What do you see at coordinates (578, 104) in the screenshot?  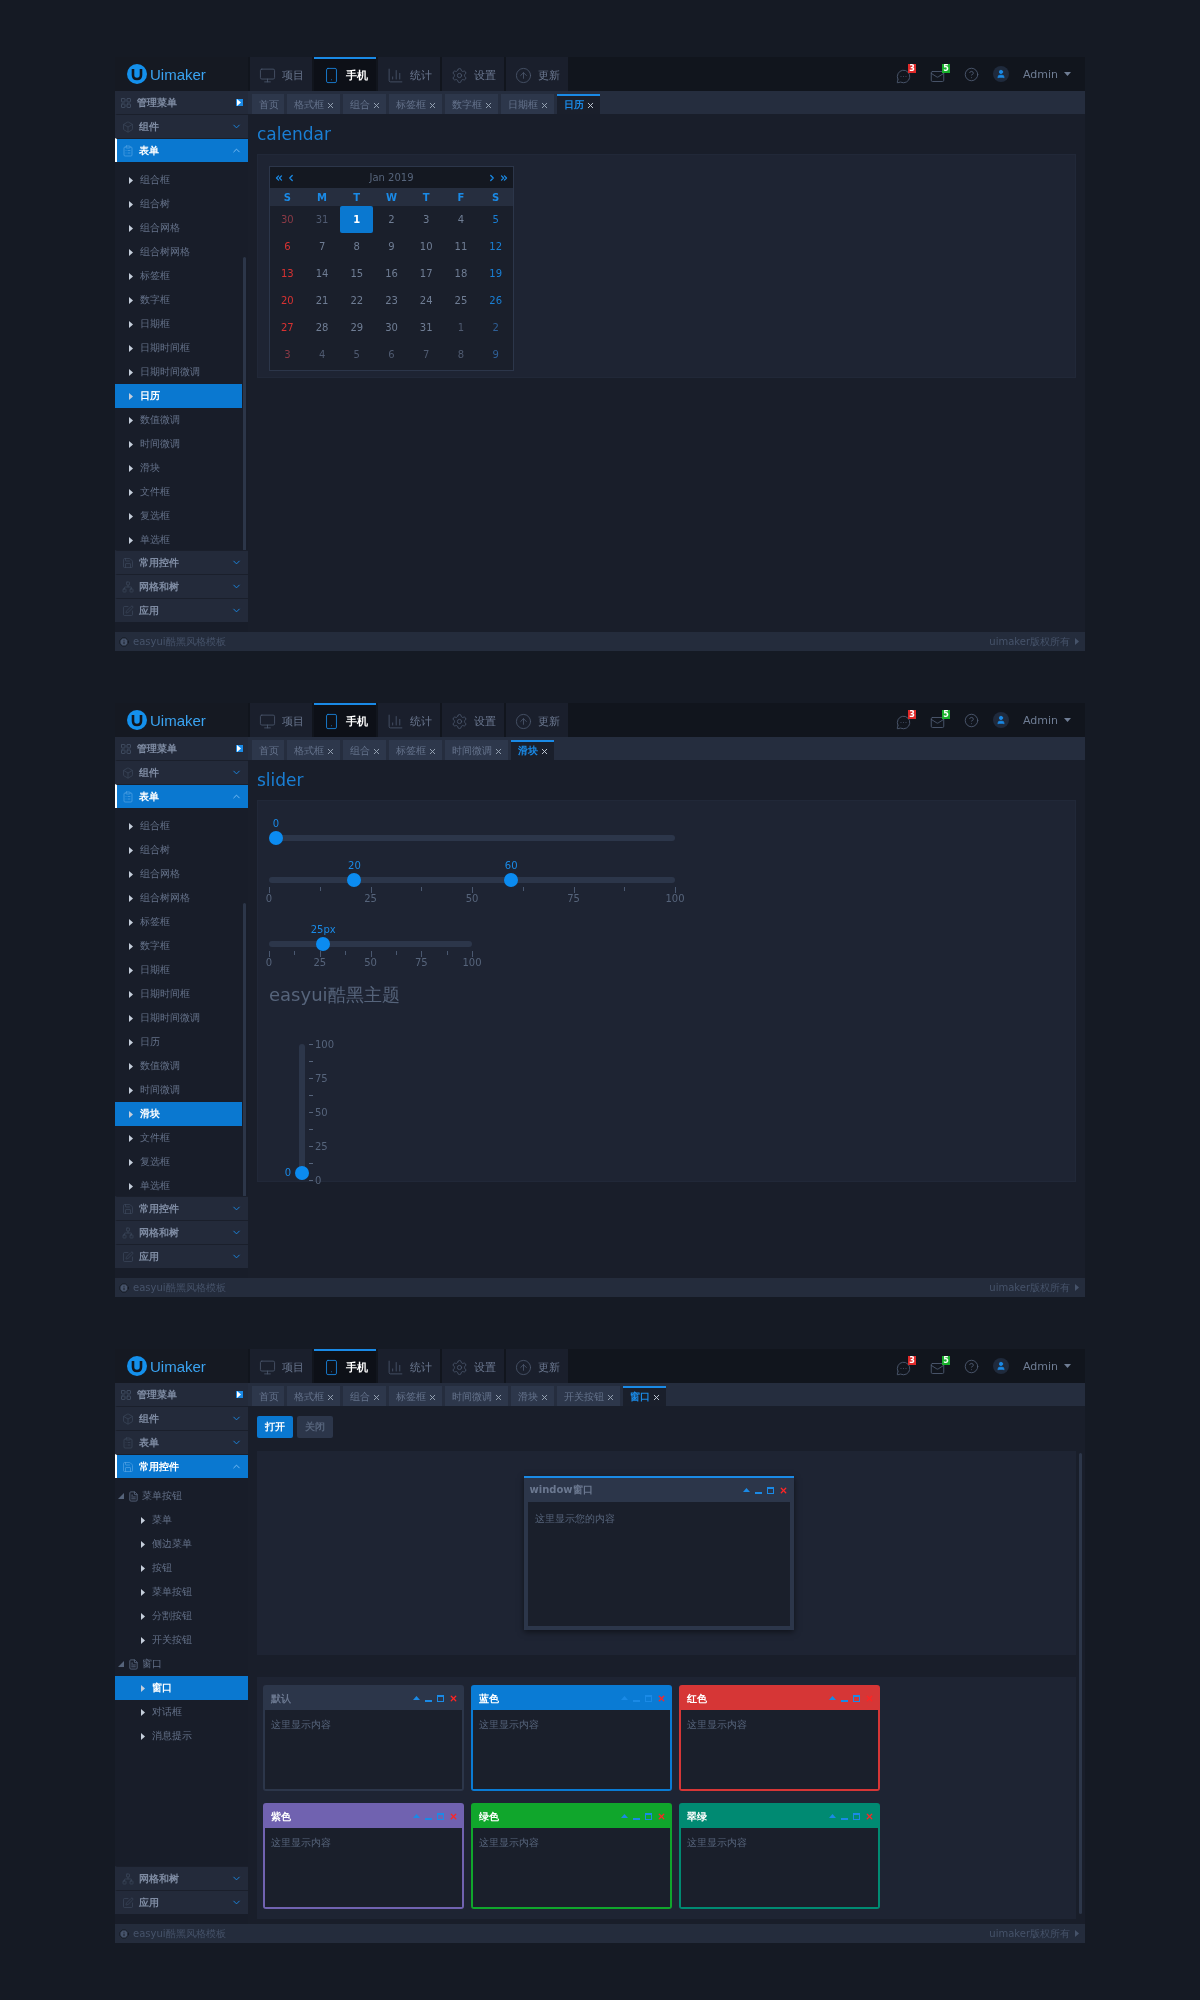 I see `tab: 日历` at bounding box center [578, 104].